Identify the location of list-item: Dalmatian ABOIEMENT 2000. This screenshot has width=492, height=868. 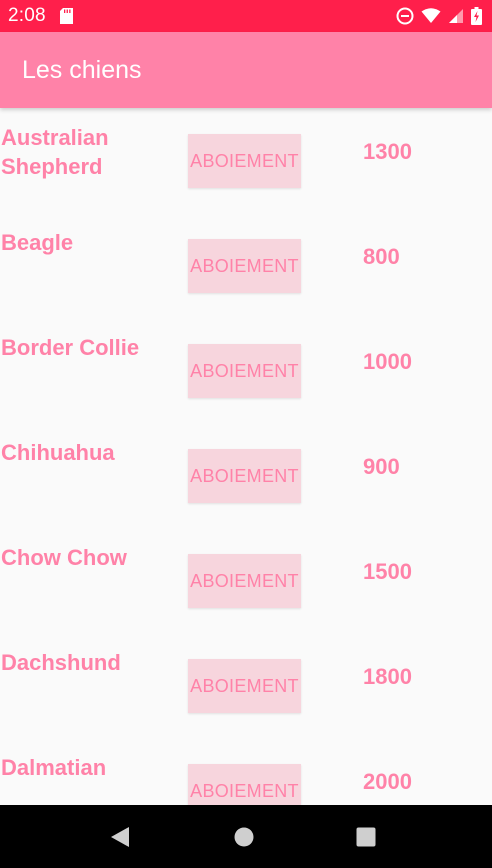
(246, 771).